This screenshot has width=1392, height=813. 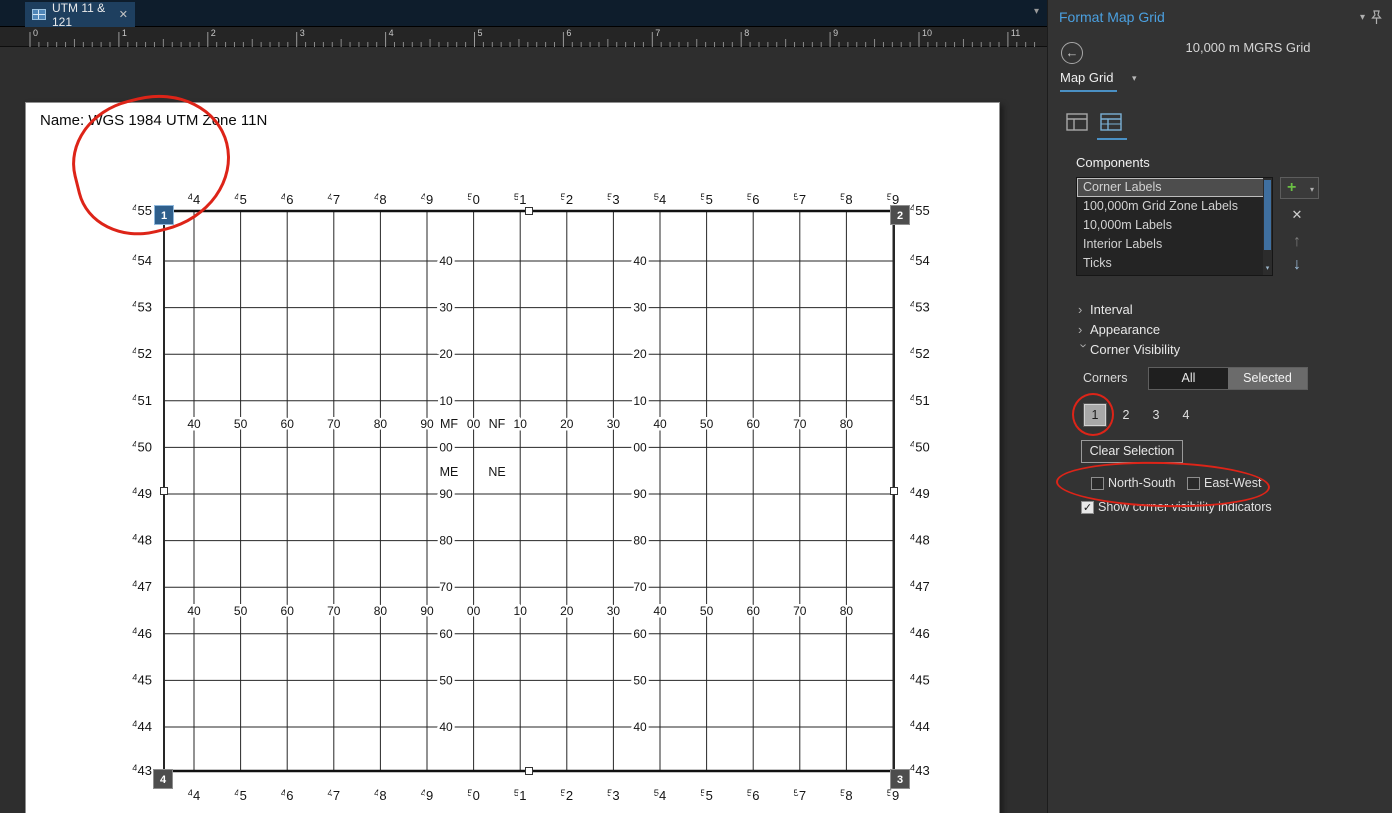 I want to click on corner-button-4: 4, so click(x=1186, y=415).